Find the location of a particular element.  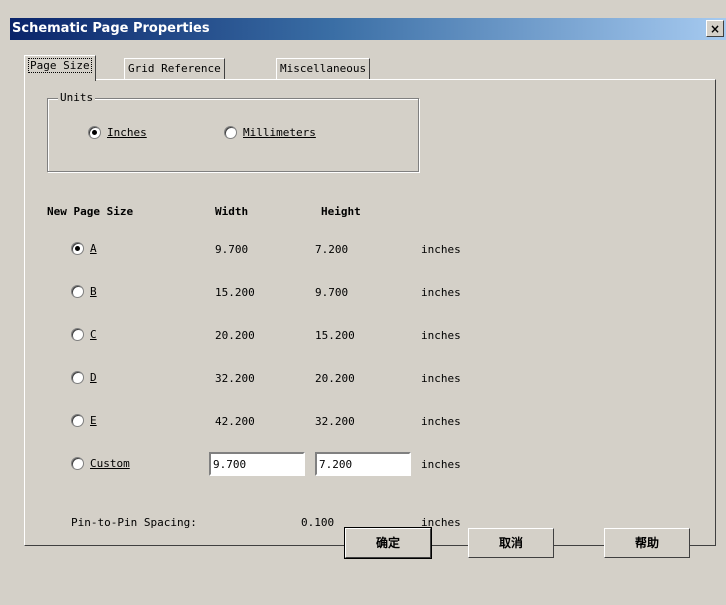

size-c-unit: inches is located at coordinates (441, 335).